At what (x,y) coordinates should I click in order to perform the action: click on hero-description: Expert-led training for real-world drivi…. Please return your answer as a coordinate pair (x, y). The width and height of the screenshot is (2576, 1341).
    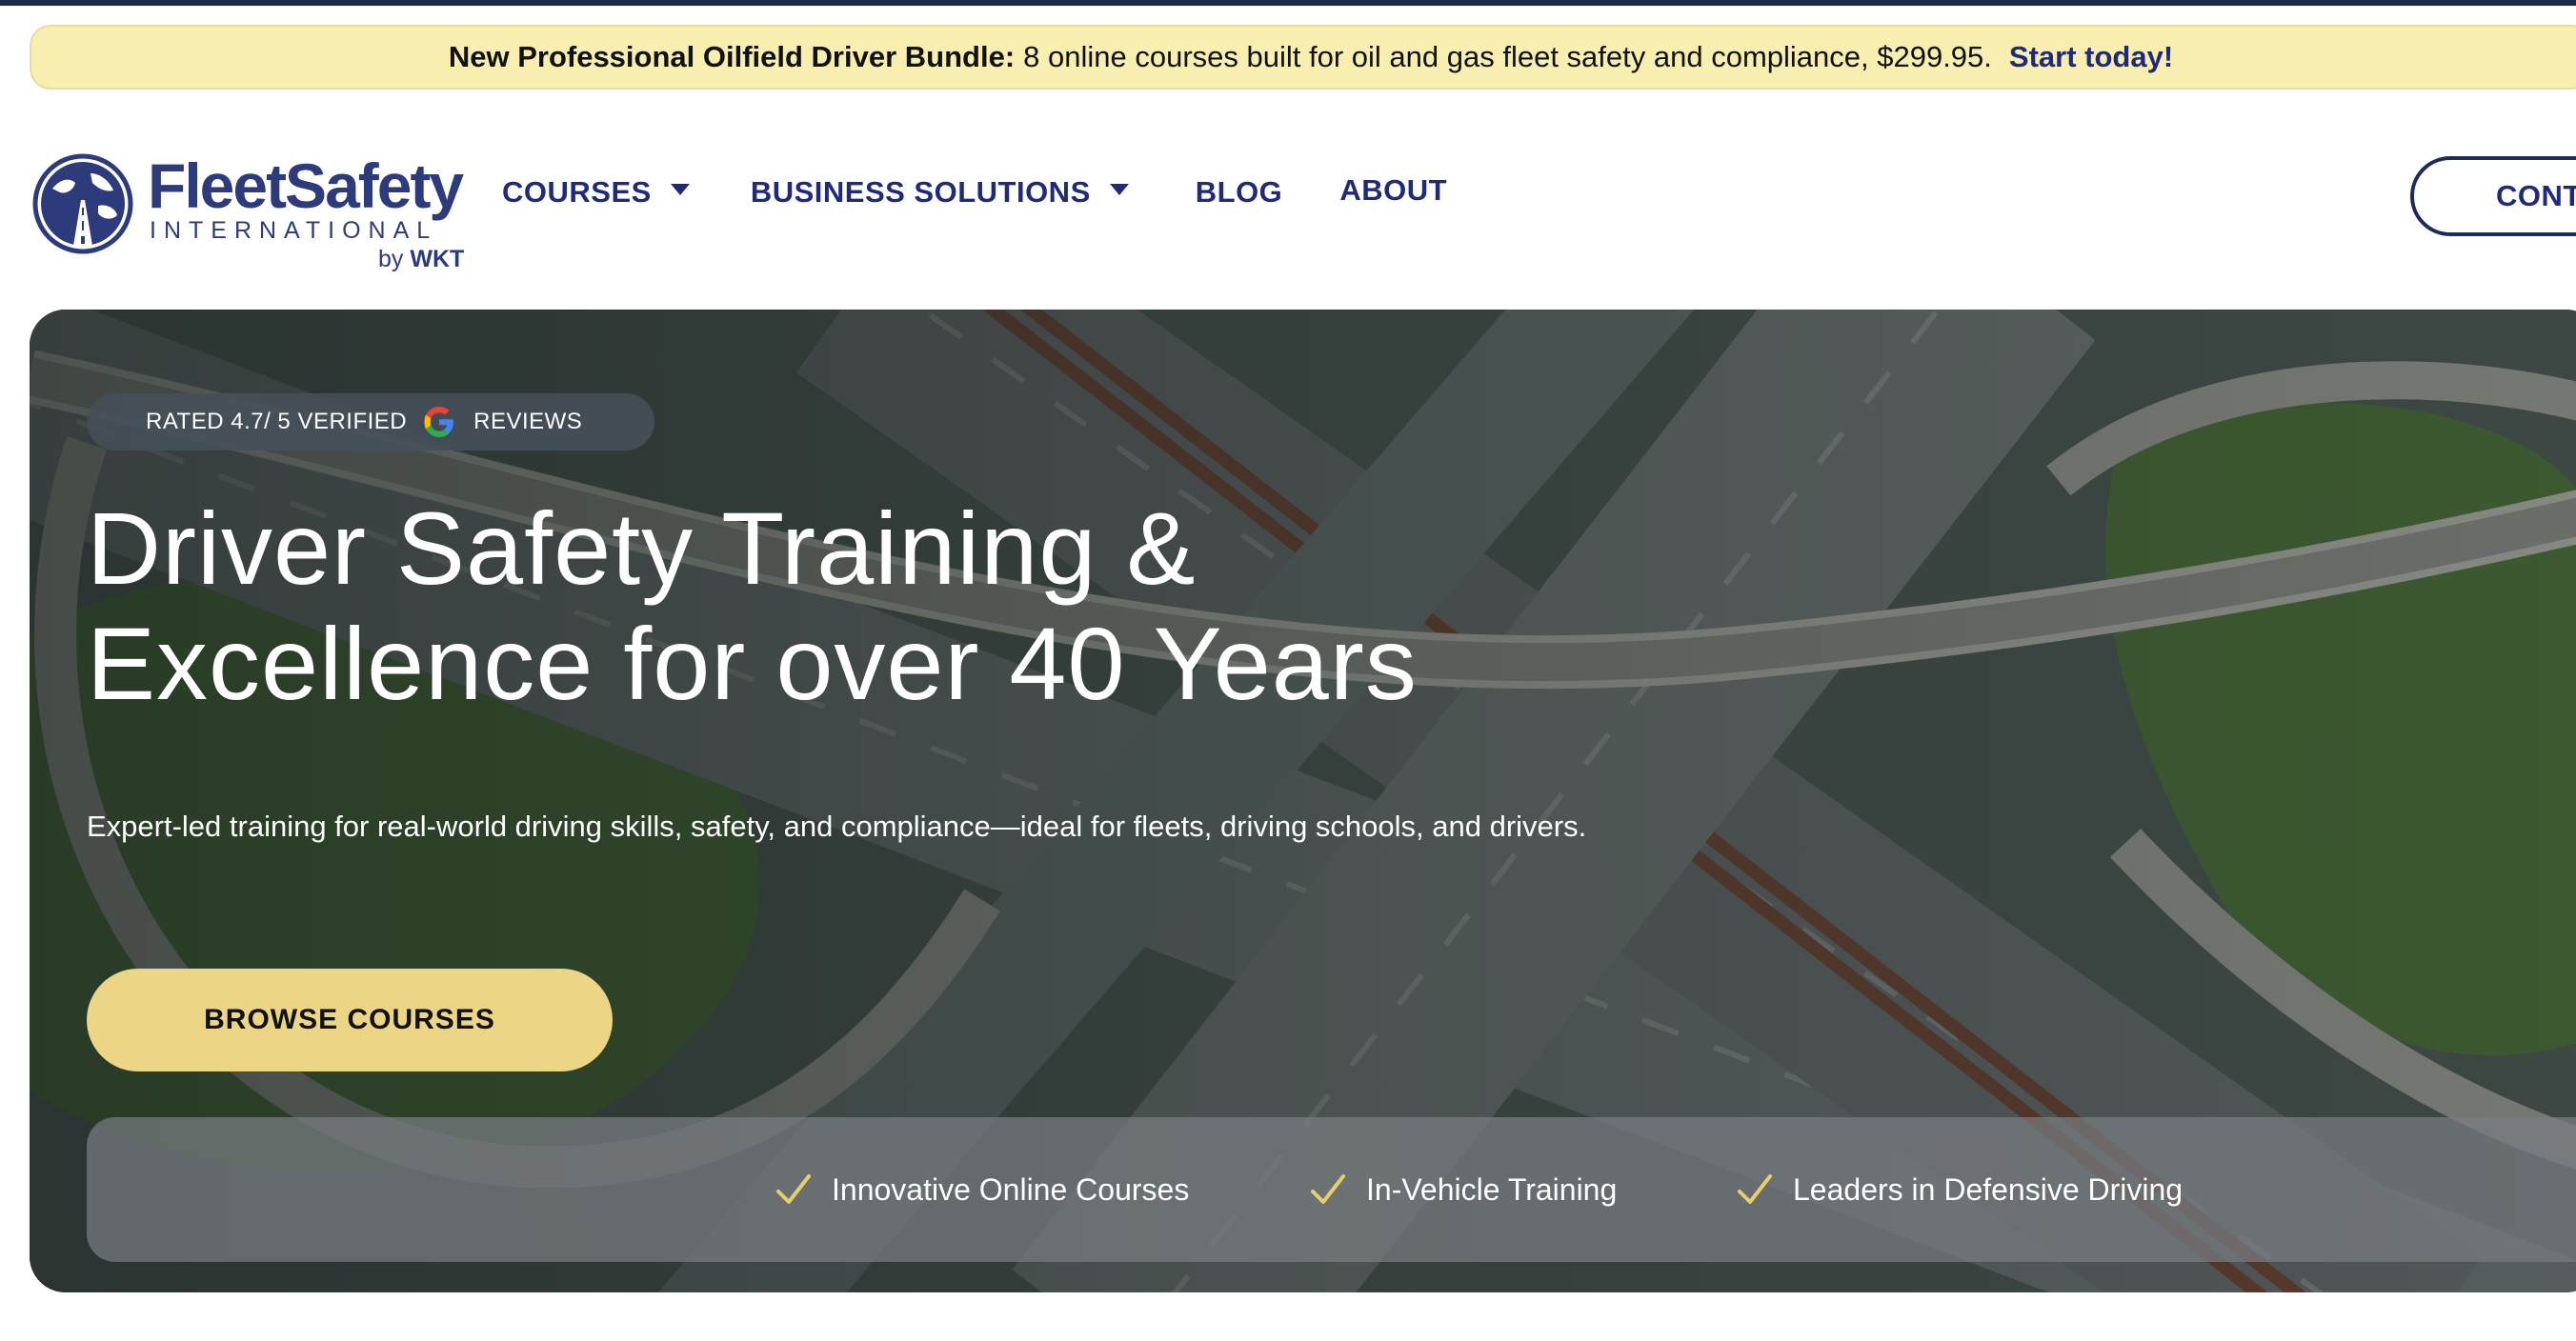
    Looking at the image, I should click on (837, 826).